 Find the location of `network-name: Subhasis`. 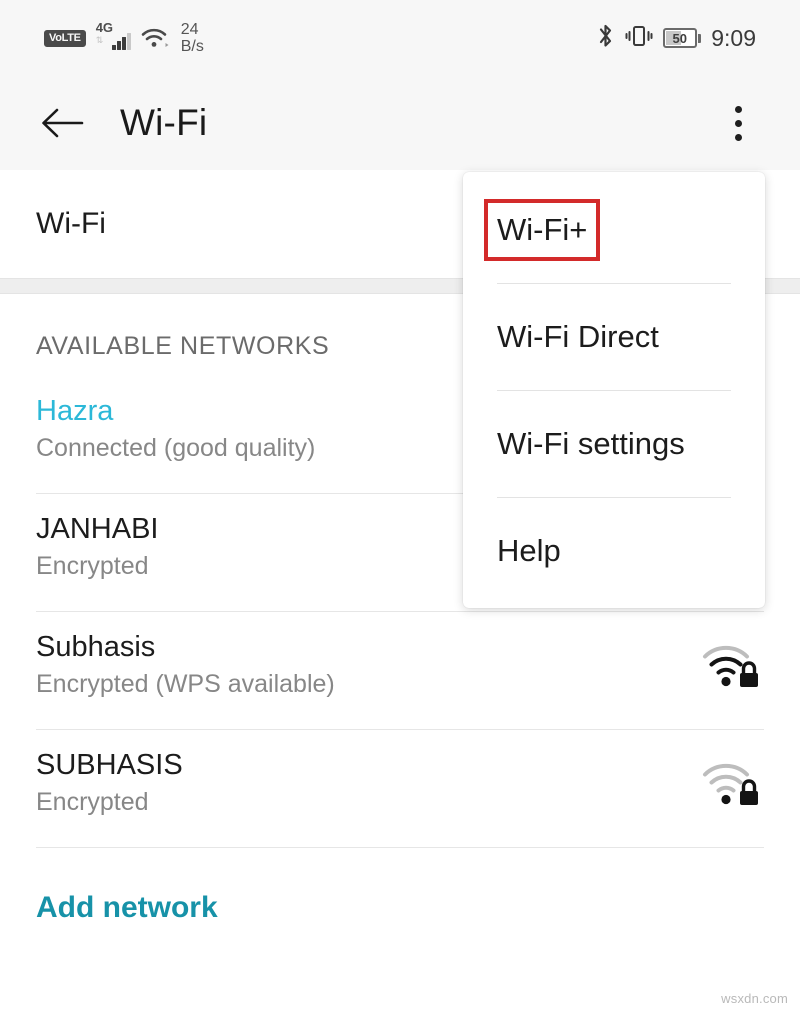

network-name: Subhasis is located at coordinates (96, 646).